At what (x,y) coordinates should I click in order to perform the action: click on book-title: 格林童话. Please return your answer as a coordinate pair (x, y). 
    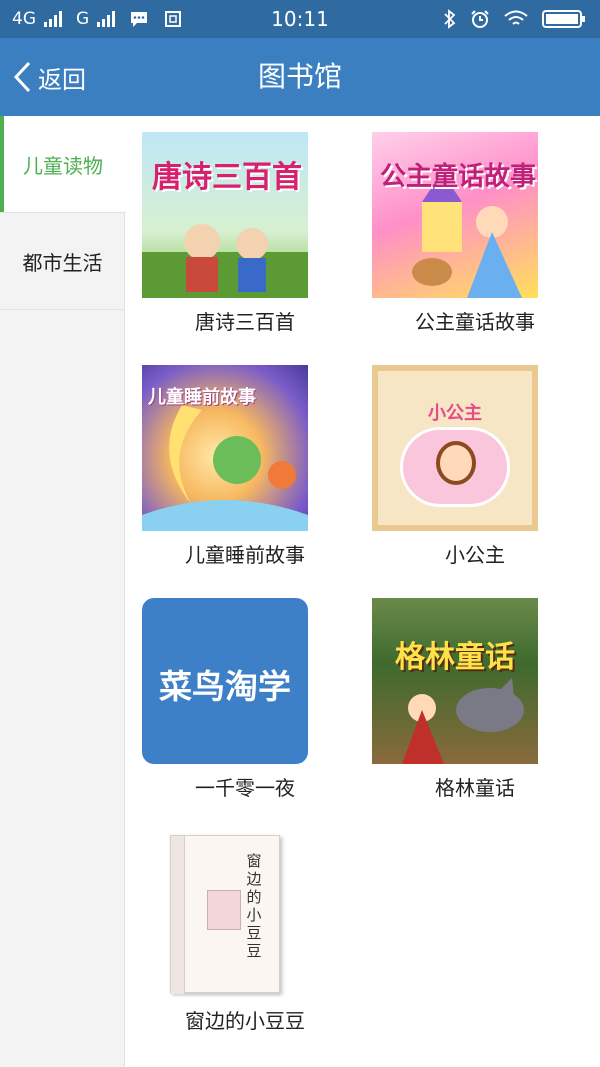
    Looking at the image, I should click on (475, 788).